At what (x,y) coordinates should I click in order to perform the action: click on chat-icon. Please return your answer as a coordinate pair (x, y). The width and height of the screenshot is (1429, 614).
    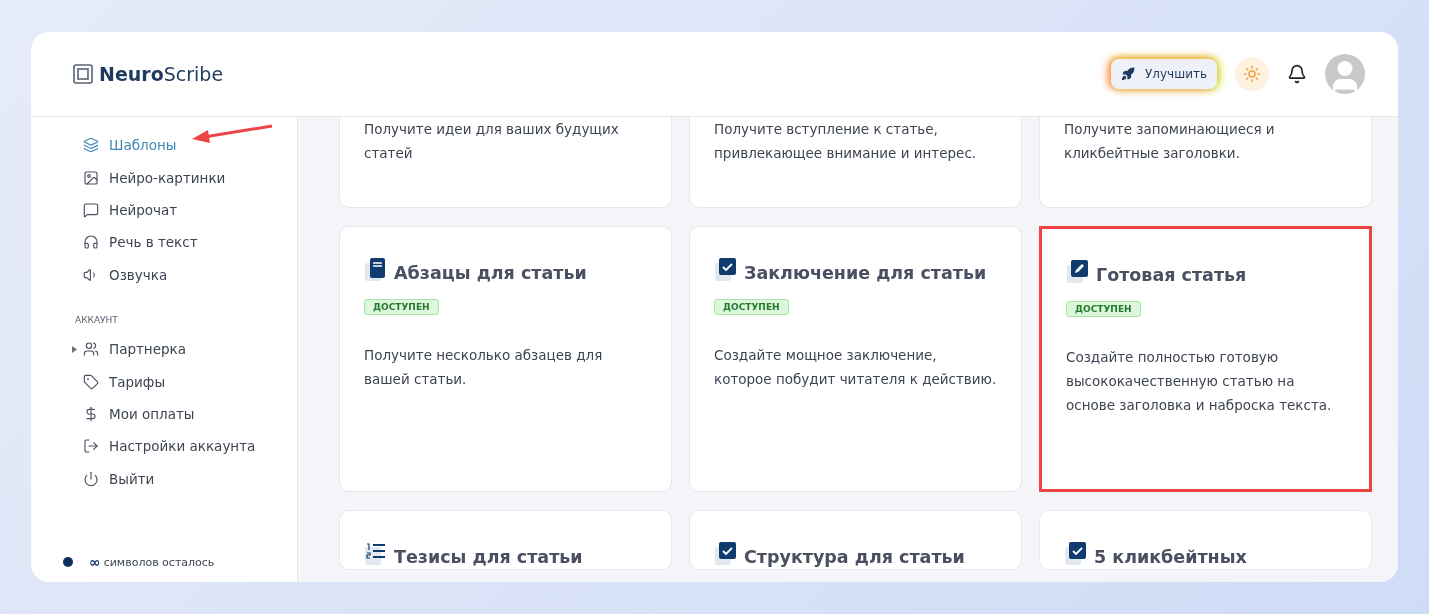
    Looking at the image, I should click on (91, 209).